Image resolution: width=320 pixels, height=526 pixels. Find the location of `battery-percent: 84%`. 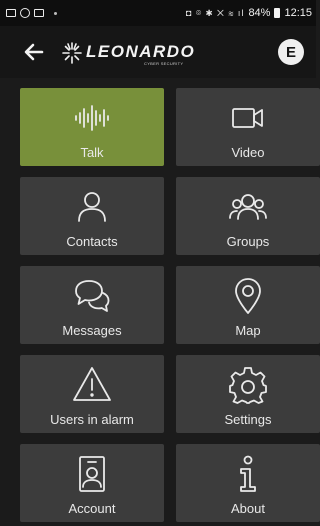

battery-percent: 84% is located at coordinates (259, 13).